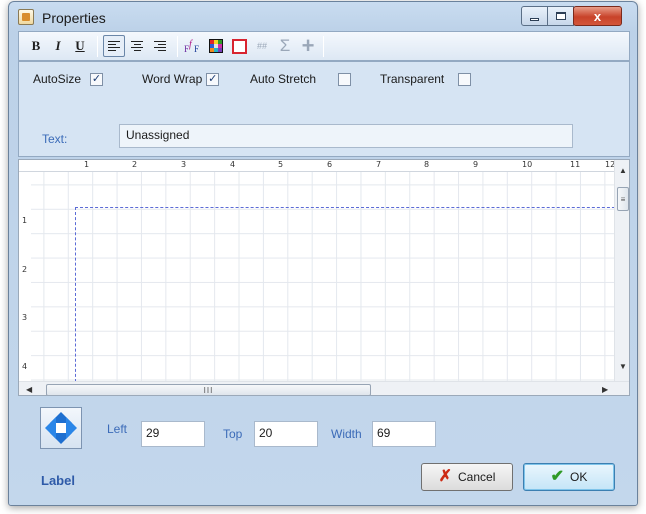 This screenshot has width=646, height=514. Describe the element at coordinates (317, 166) in the screenshot. I see `horizontal-ruler: 1 2 3 4 5 6 7 8 9 10 11 12` at that location.